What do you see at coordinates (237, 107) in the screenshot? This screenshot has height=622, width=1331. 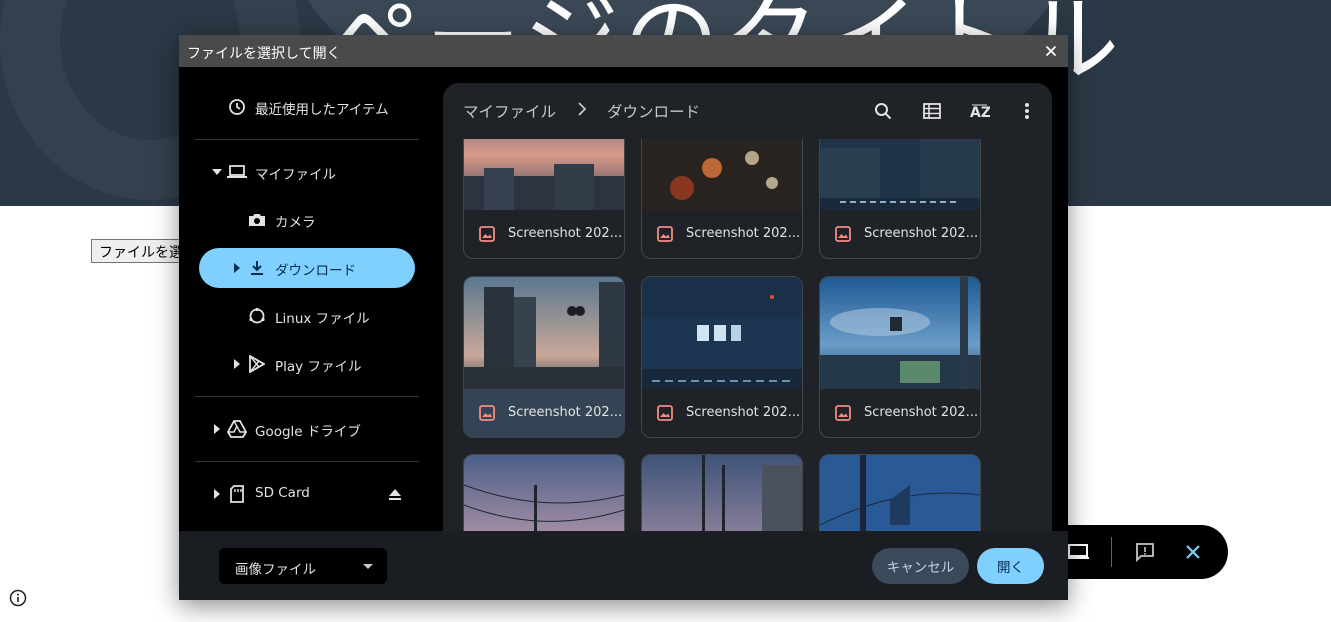 I see `clock-icon` at bounding box center [237, 107].